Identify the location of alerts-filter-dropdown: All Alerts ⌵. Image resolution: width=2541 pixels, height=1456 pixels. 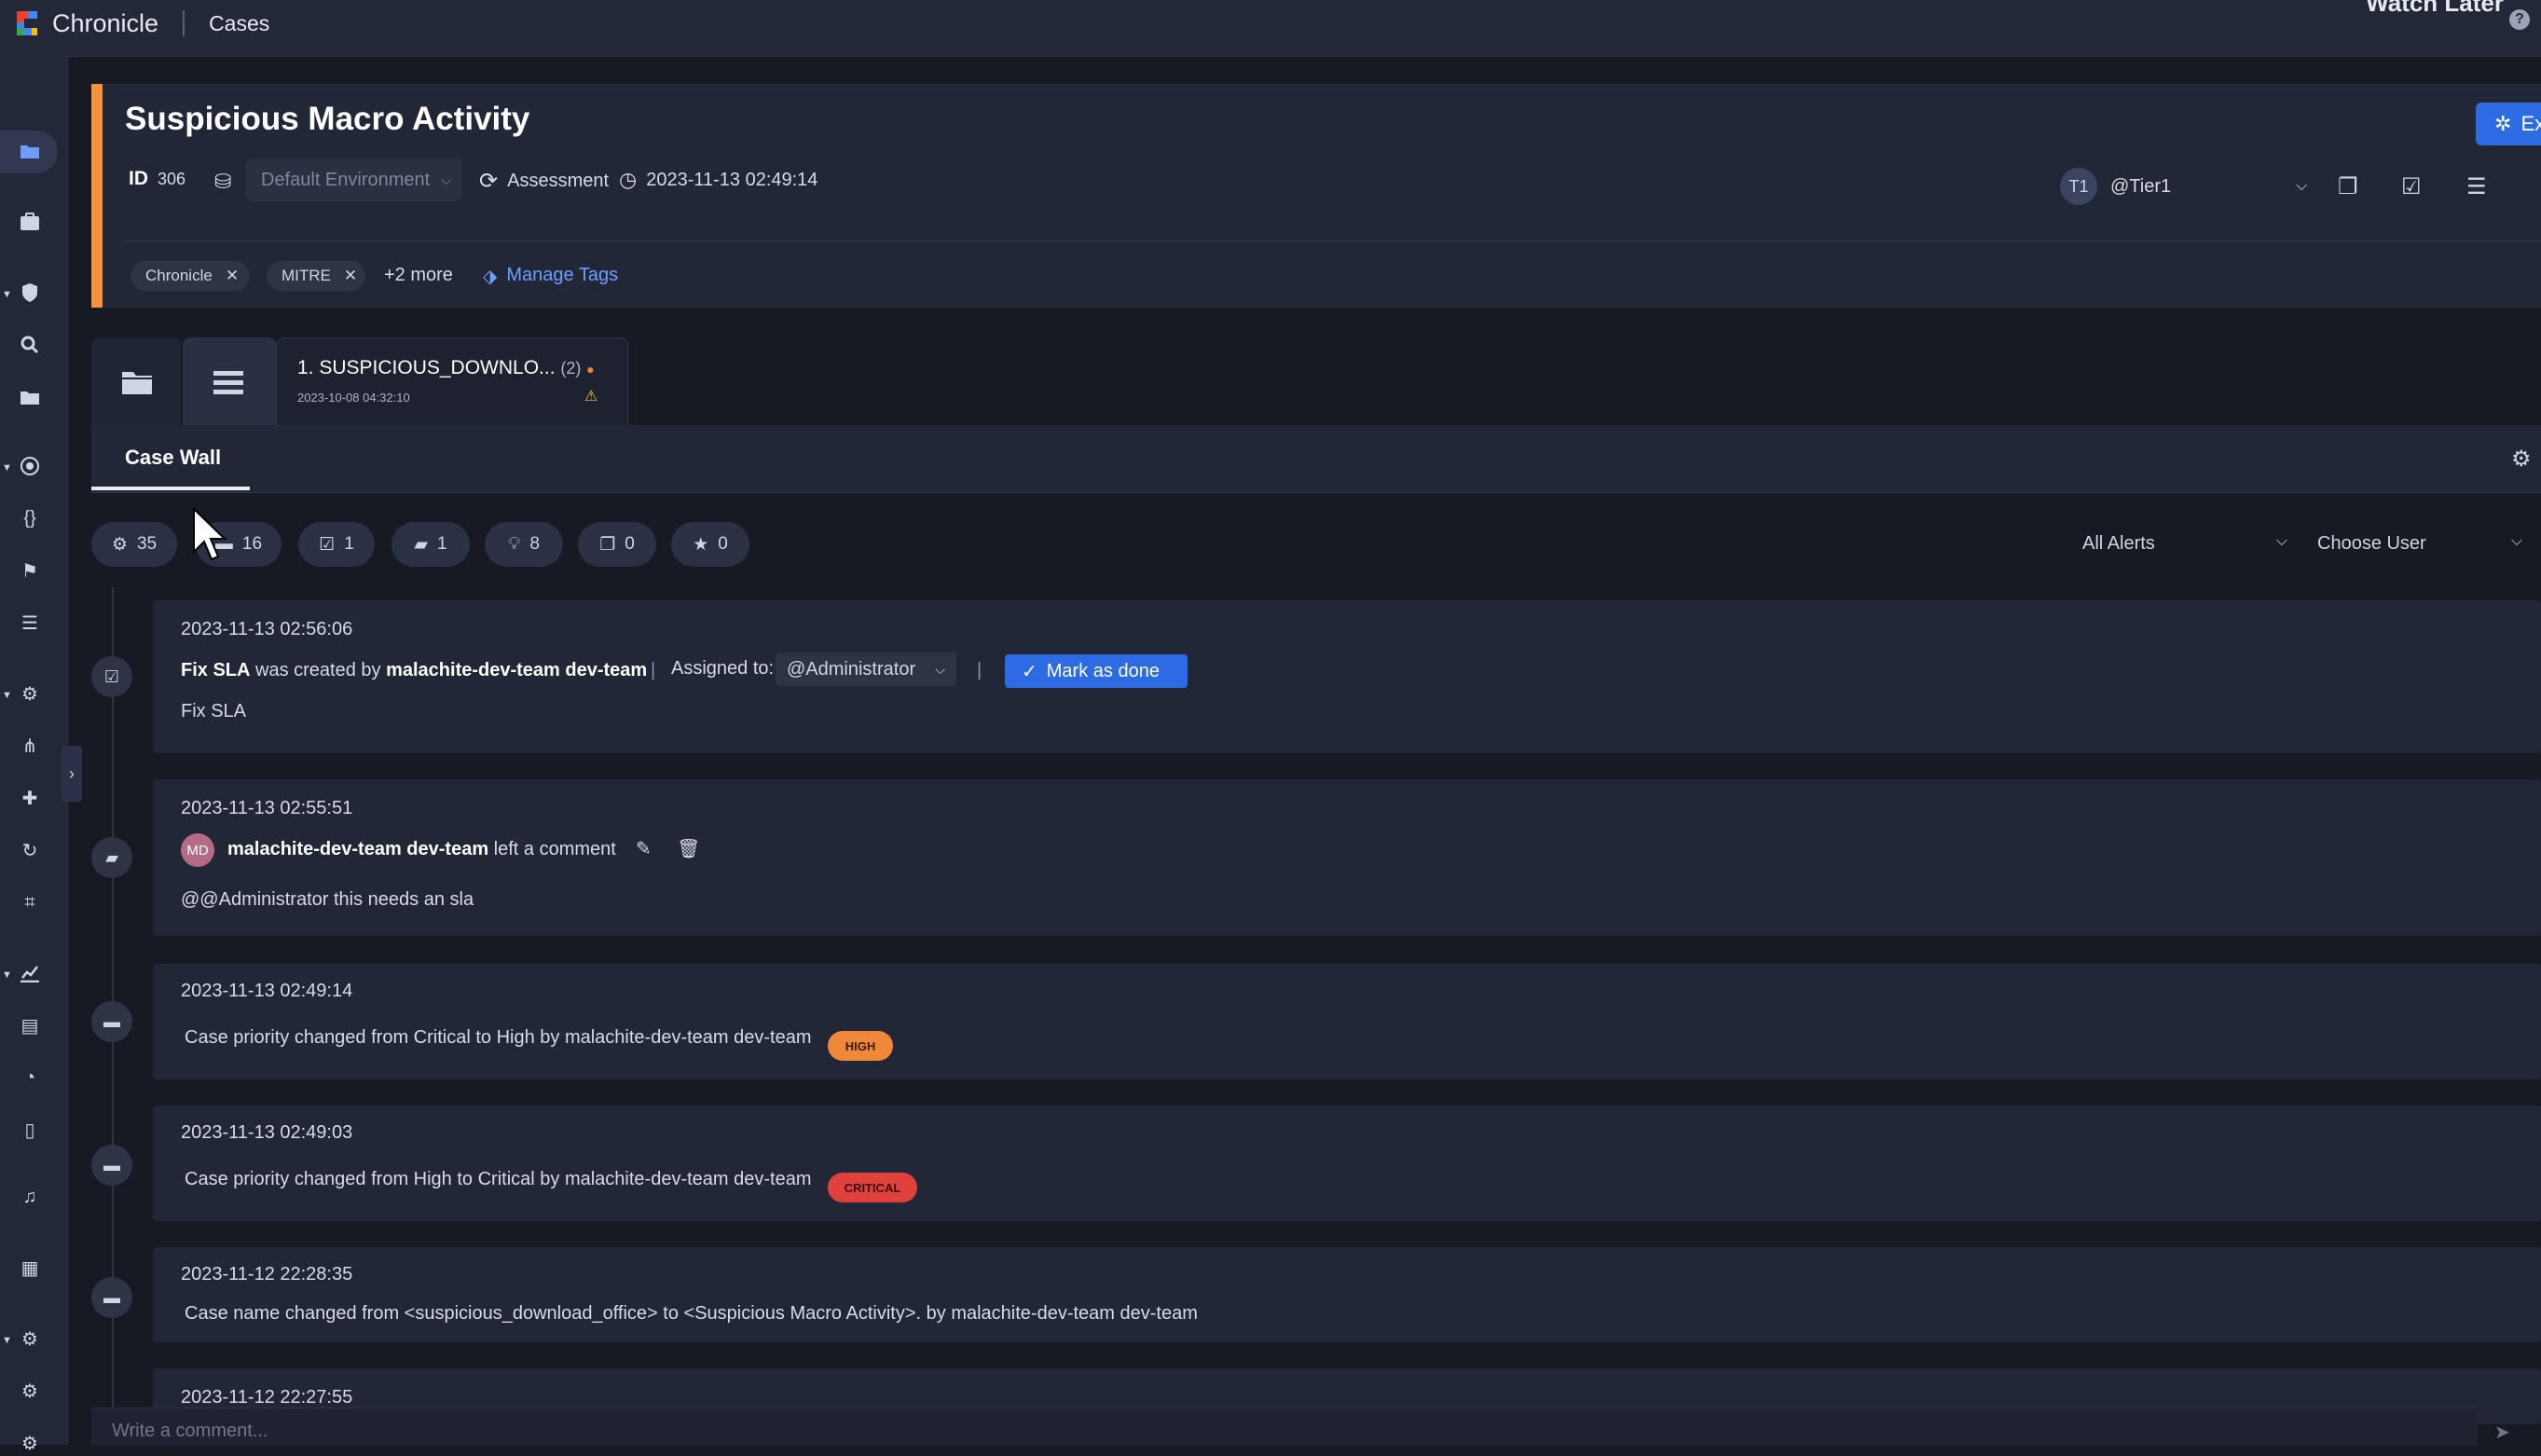
(2184, 544).